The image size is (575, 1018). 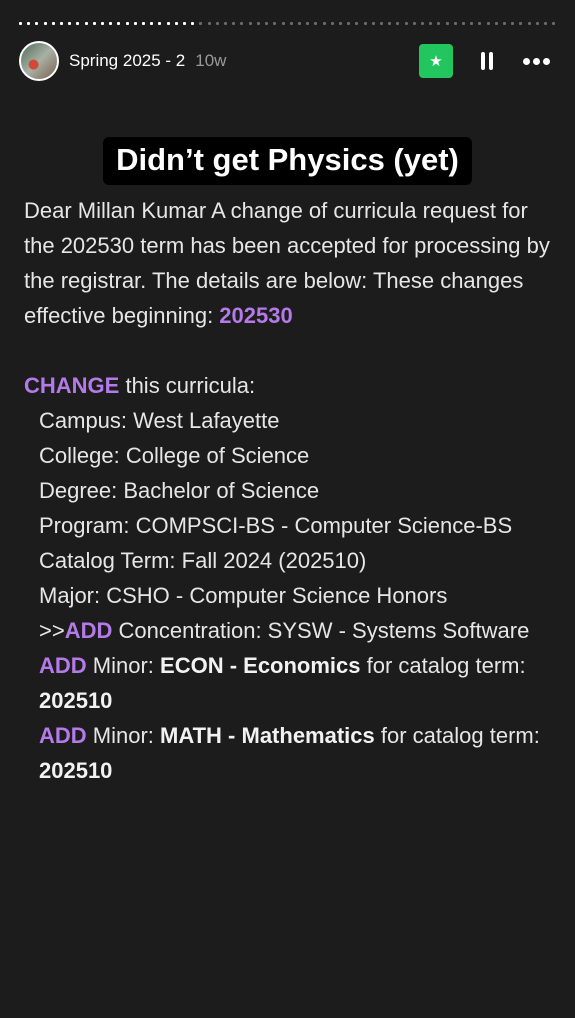 I want to click on headline: Didn’t get Physics (yet), so click(x=287, y=161).